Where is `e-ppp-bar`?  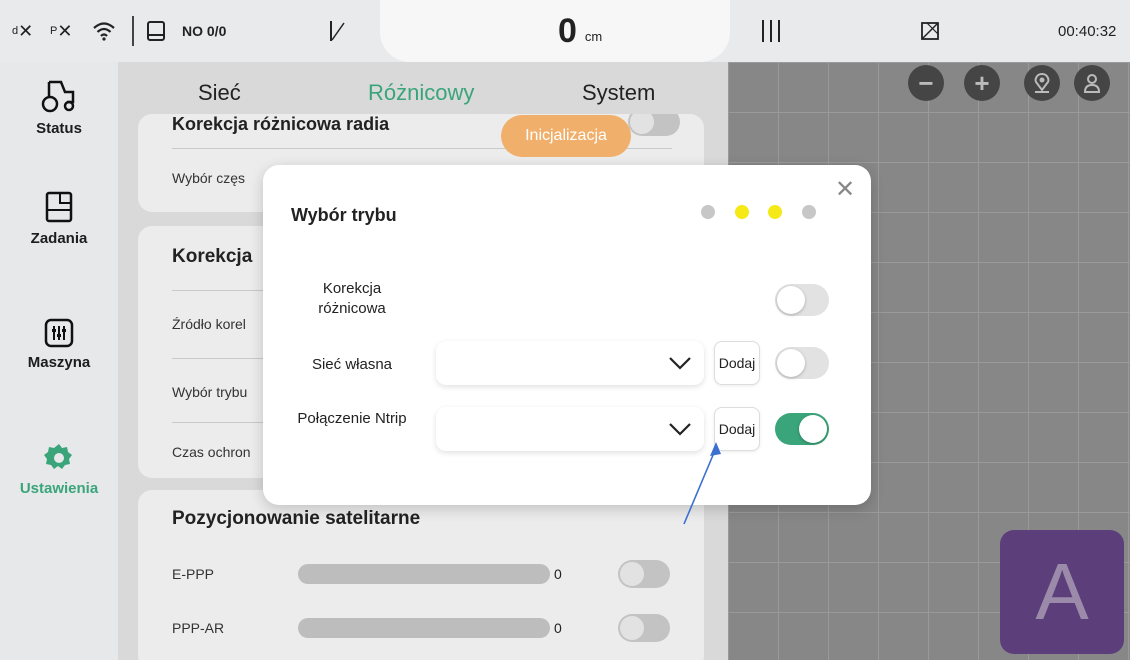
e-ppp-bar is located at coordinates (424, 574).